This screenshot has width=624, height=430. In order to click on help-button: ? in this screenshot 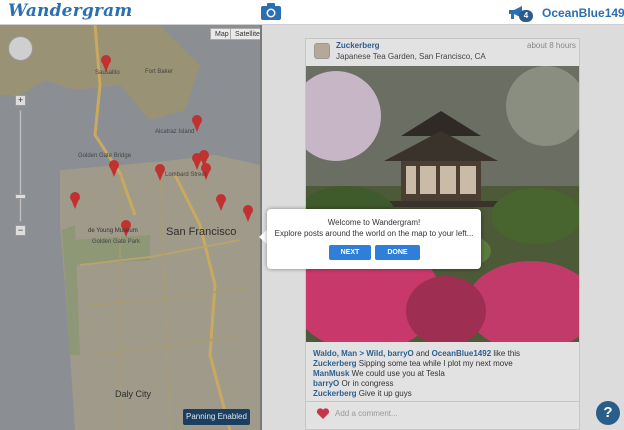, I will do `click(608, 413)`.